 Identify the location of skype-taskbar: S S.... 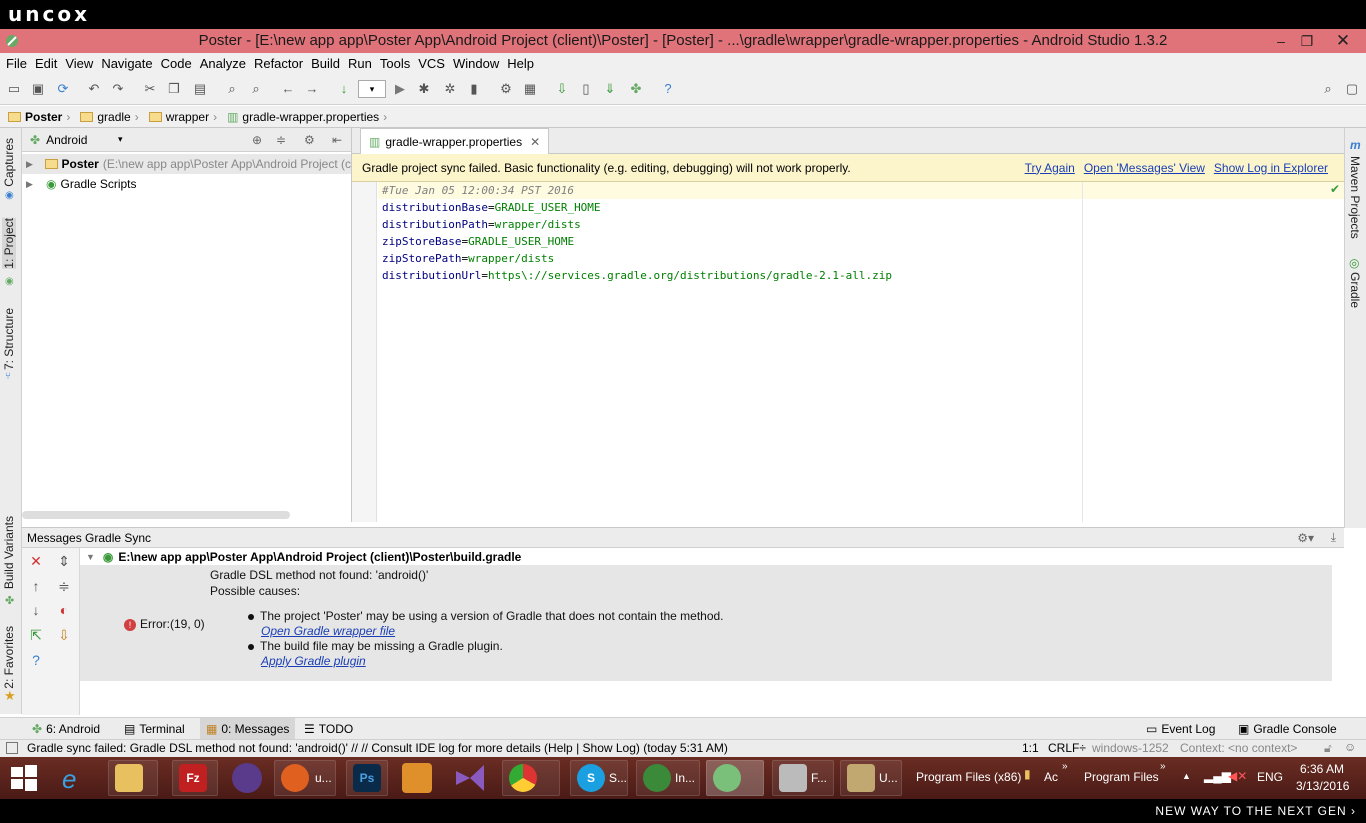
(599, 778).